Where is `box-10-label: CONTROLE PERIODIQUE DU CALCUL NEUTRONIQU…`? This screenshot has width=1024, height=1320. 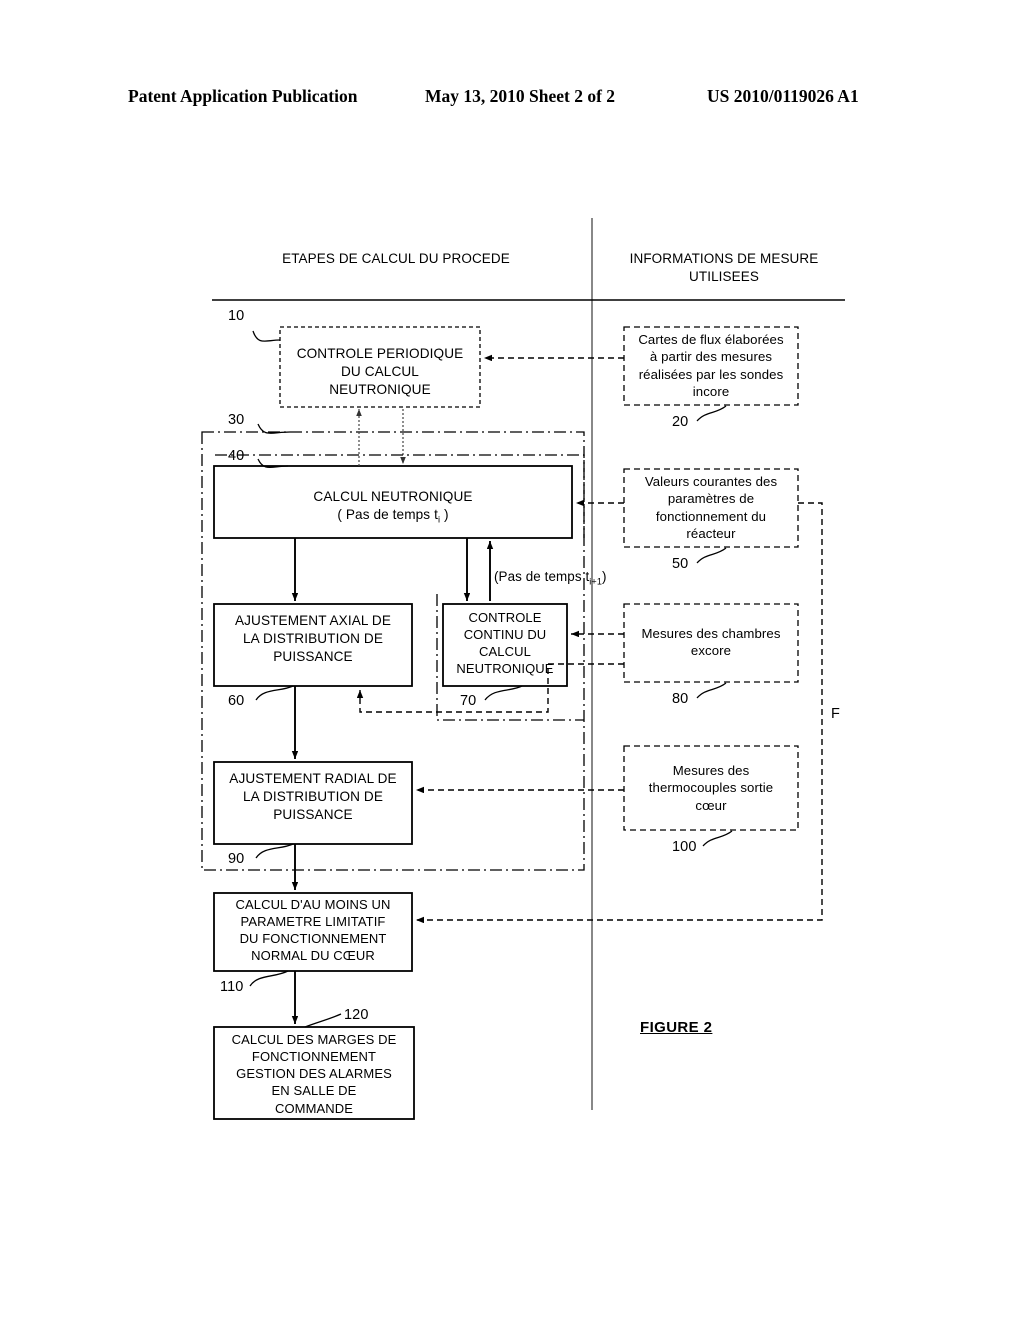 box-10-label: CONTROLE PERIODIQUE DU CALCUL NEUTRONIQU… is located at coordinates (380, 371).